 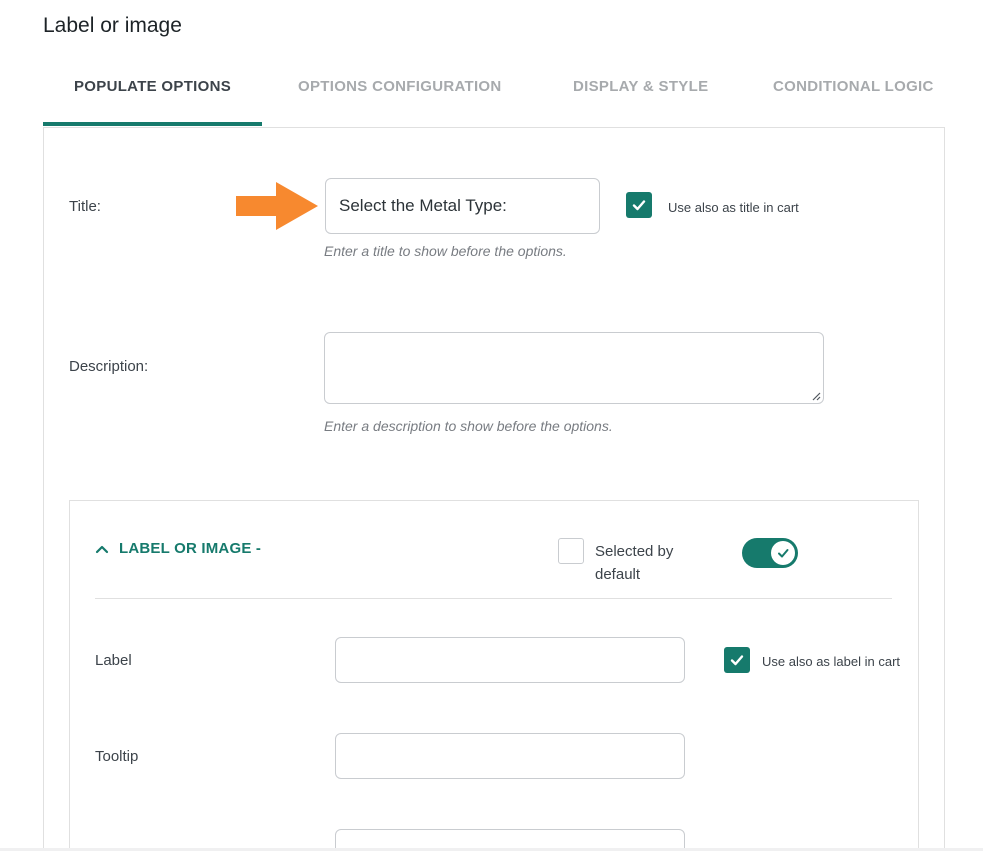 I want to click on page-title: Label or image, so click(x=112, y=25).